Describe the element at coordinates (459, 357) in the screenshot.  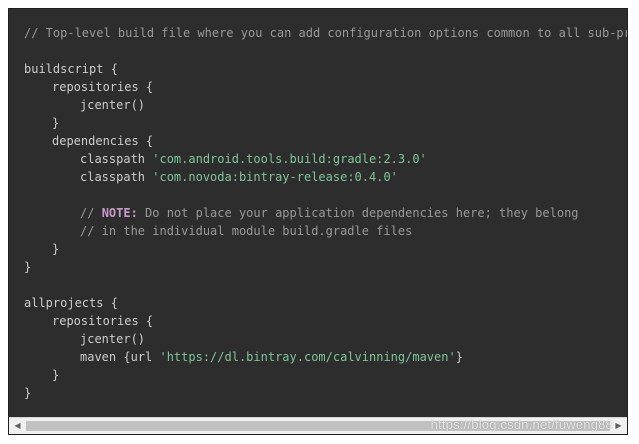
I see `code-punct: }` at that location.